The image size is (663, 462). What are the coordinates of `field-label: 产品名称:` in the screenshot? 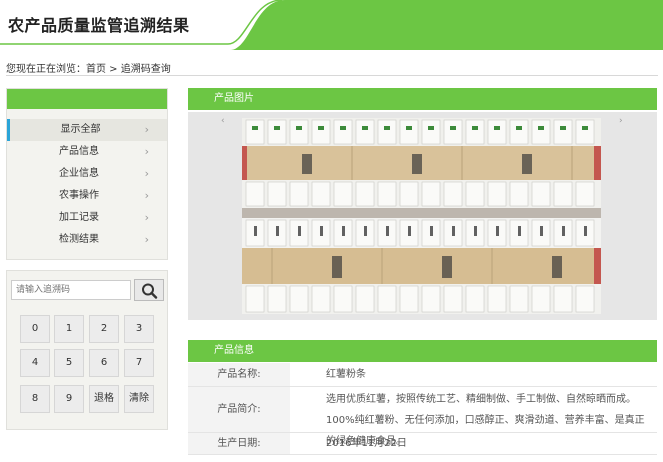 It's located at (239, 374).